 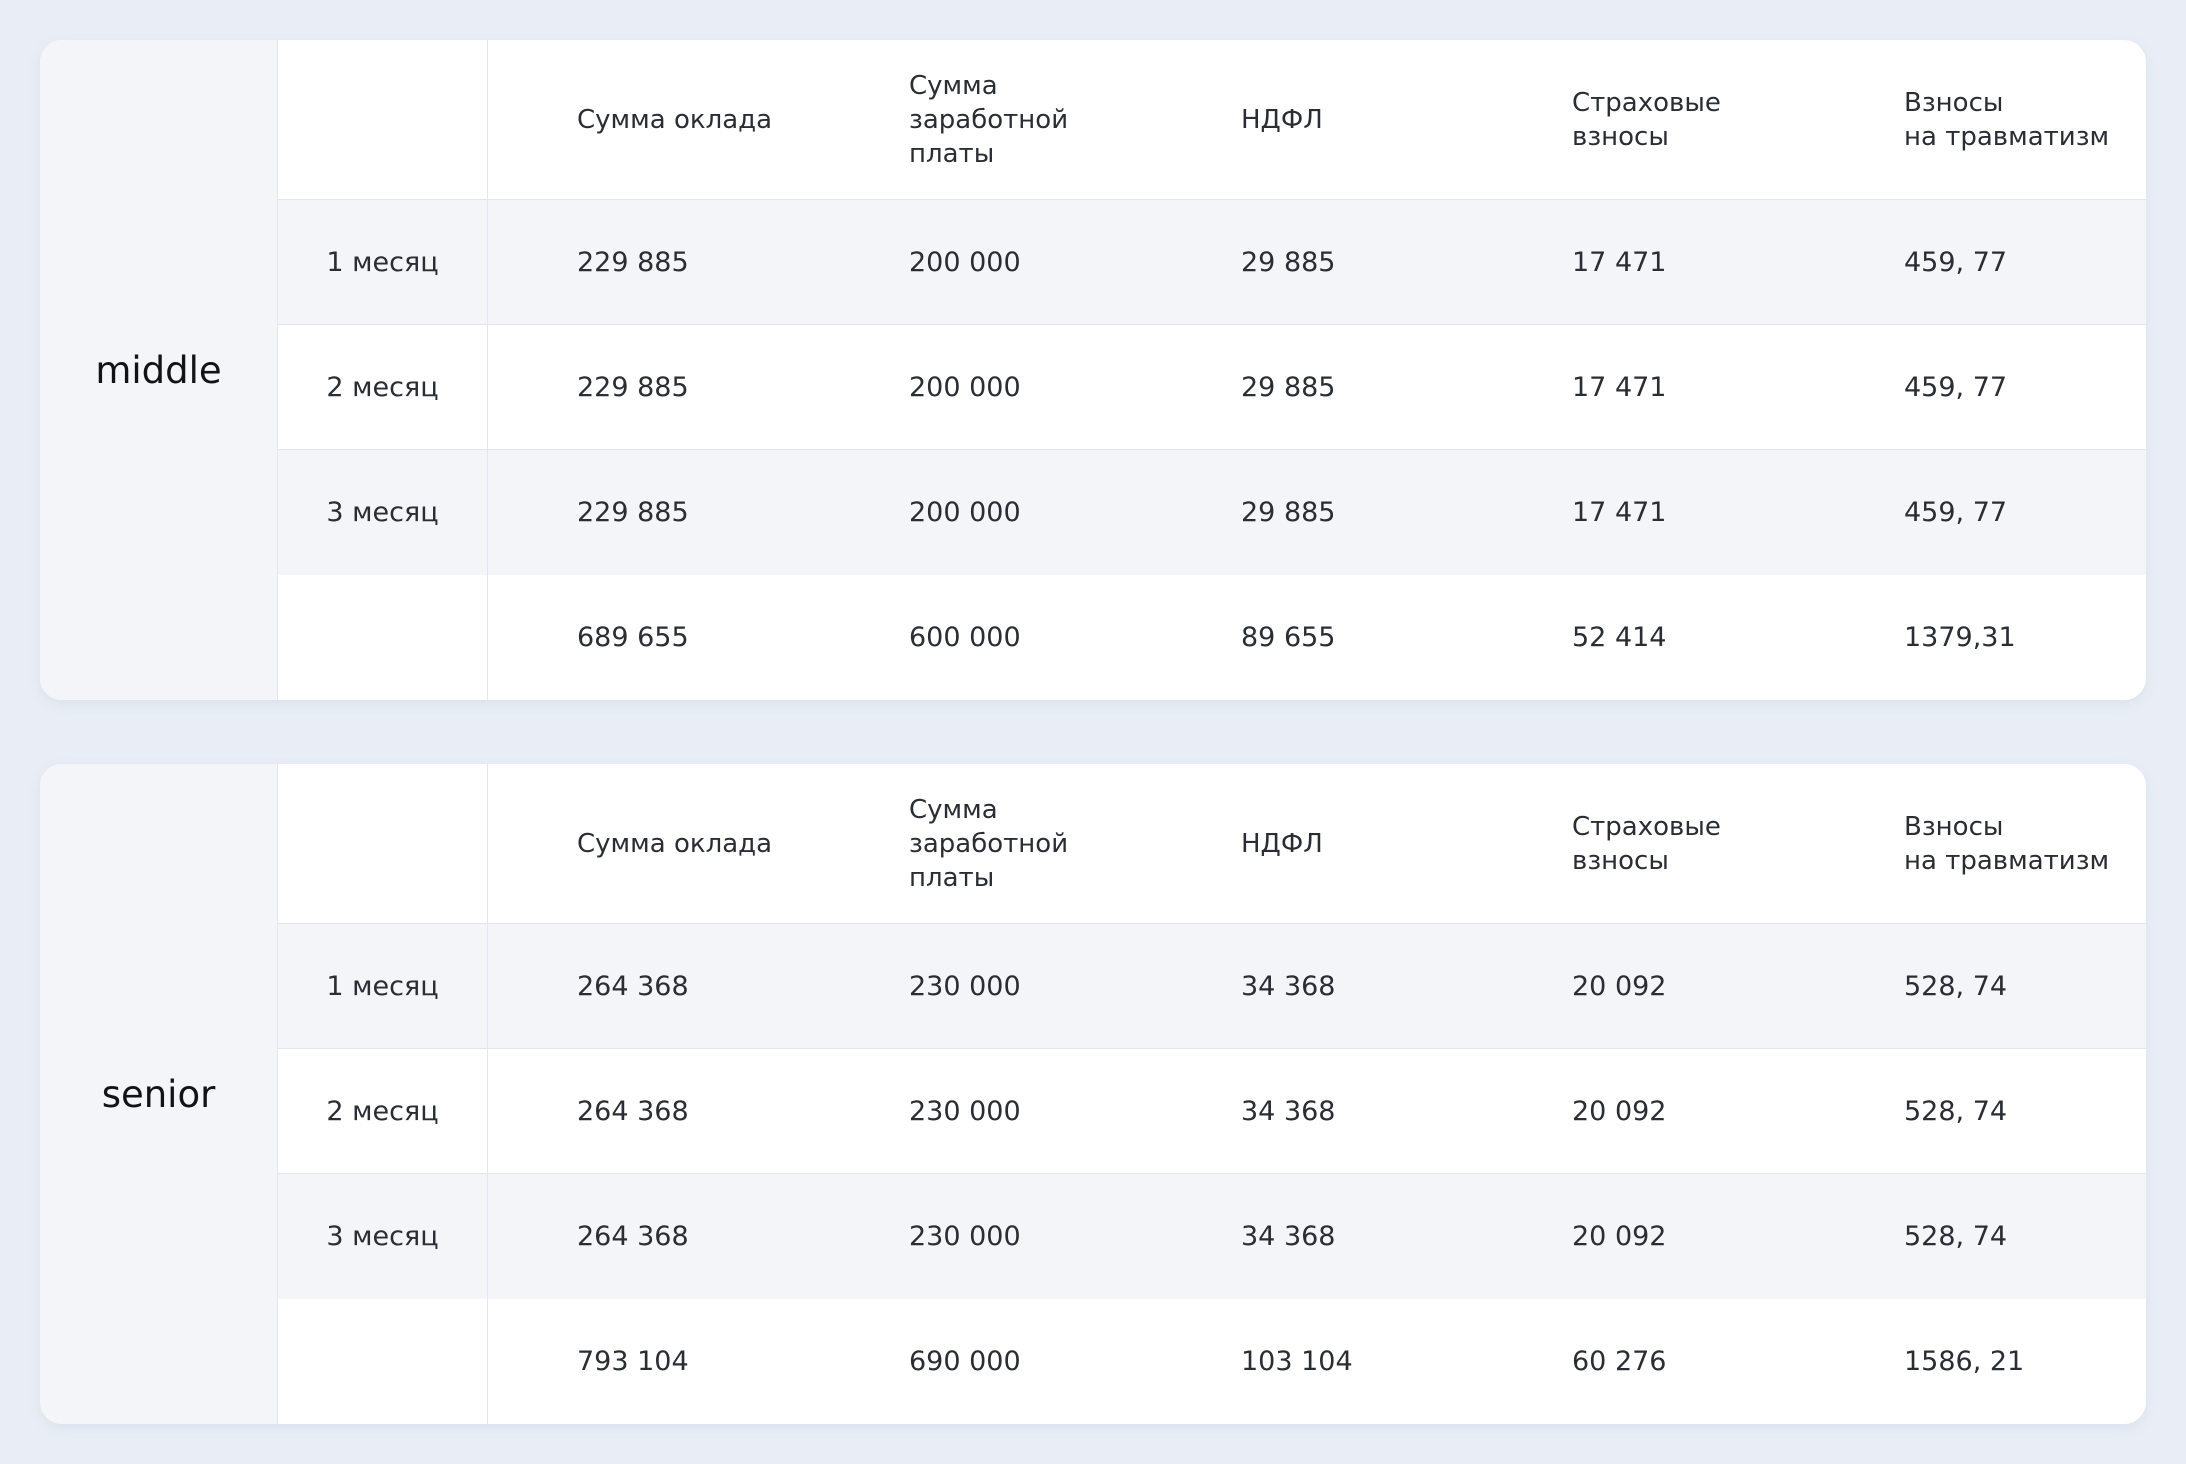 I want to click on total-injury: 1379,31, so click(x=1960, y=637).